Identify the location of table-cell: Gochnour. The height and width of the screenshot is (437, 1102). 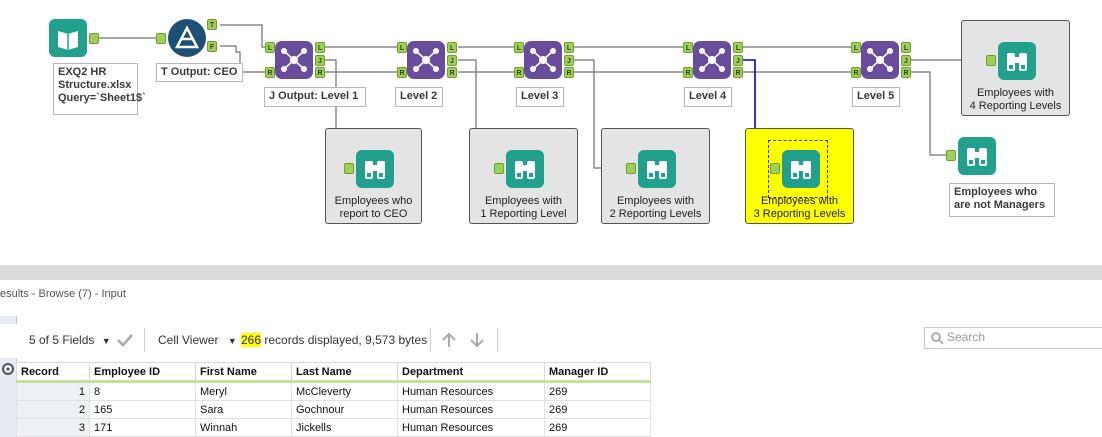
(344, 409).